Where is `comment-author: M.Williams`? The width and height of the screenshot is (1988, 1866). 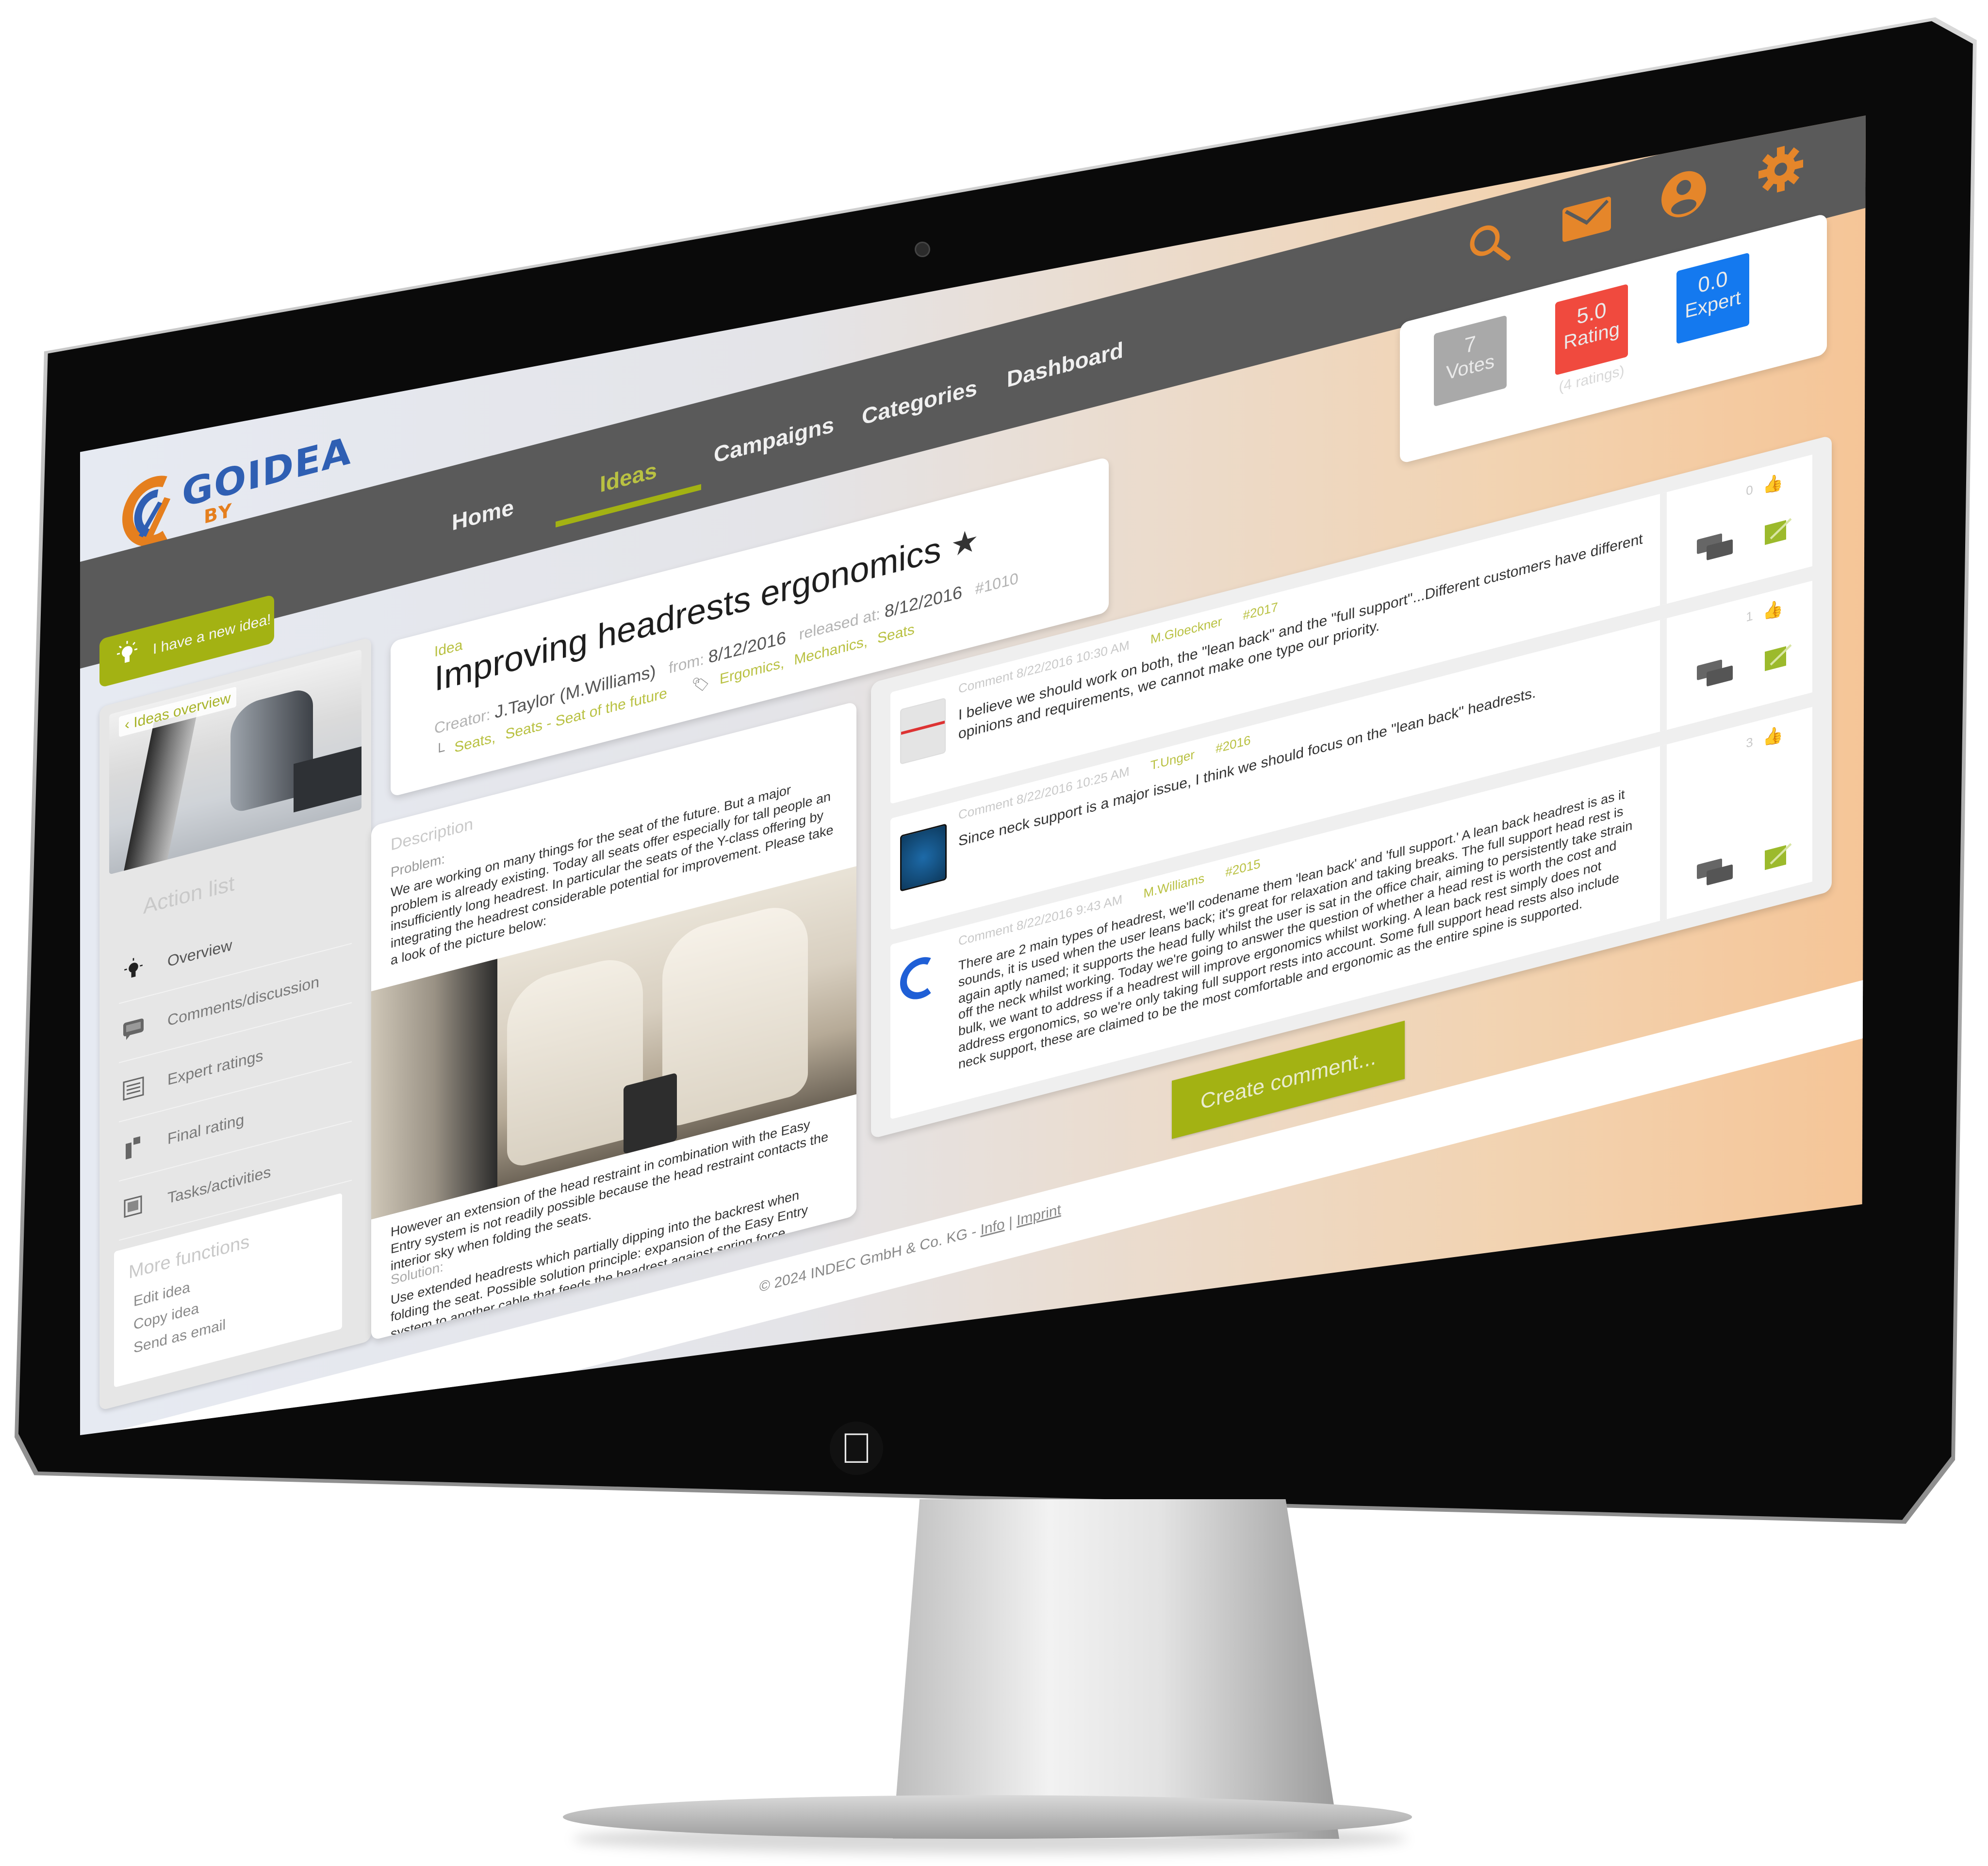
comment-author: M.Williams is located at coordinates (1173, 885).